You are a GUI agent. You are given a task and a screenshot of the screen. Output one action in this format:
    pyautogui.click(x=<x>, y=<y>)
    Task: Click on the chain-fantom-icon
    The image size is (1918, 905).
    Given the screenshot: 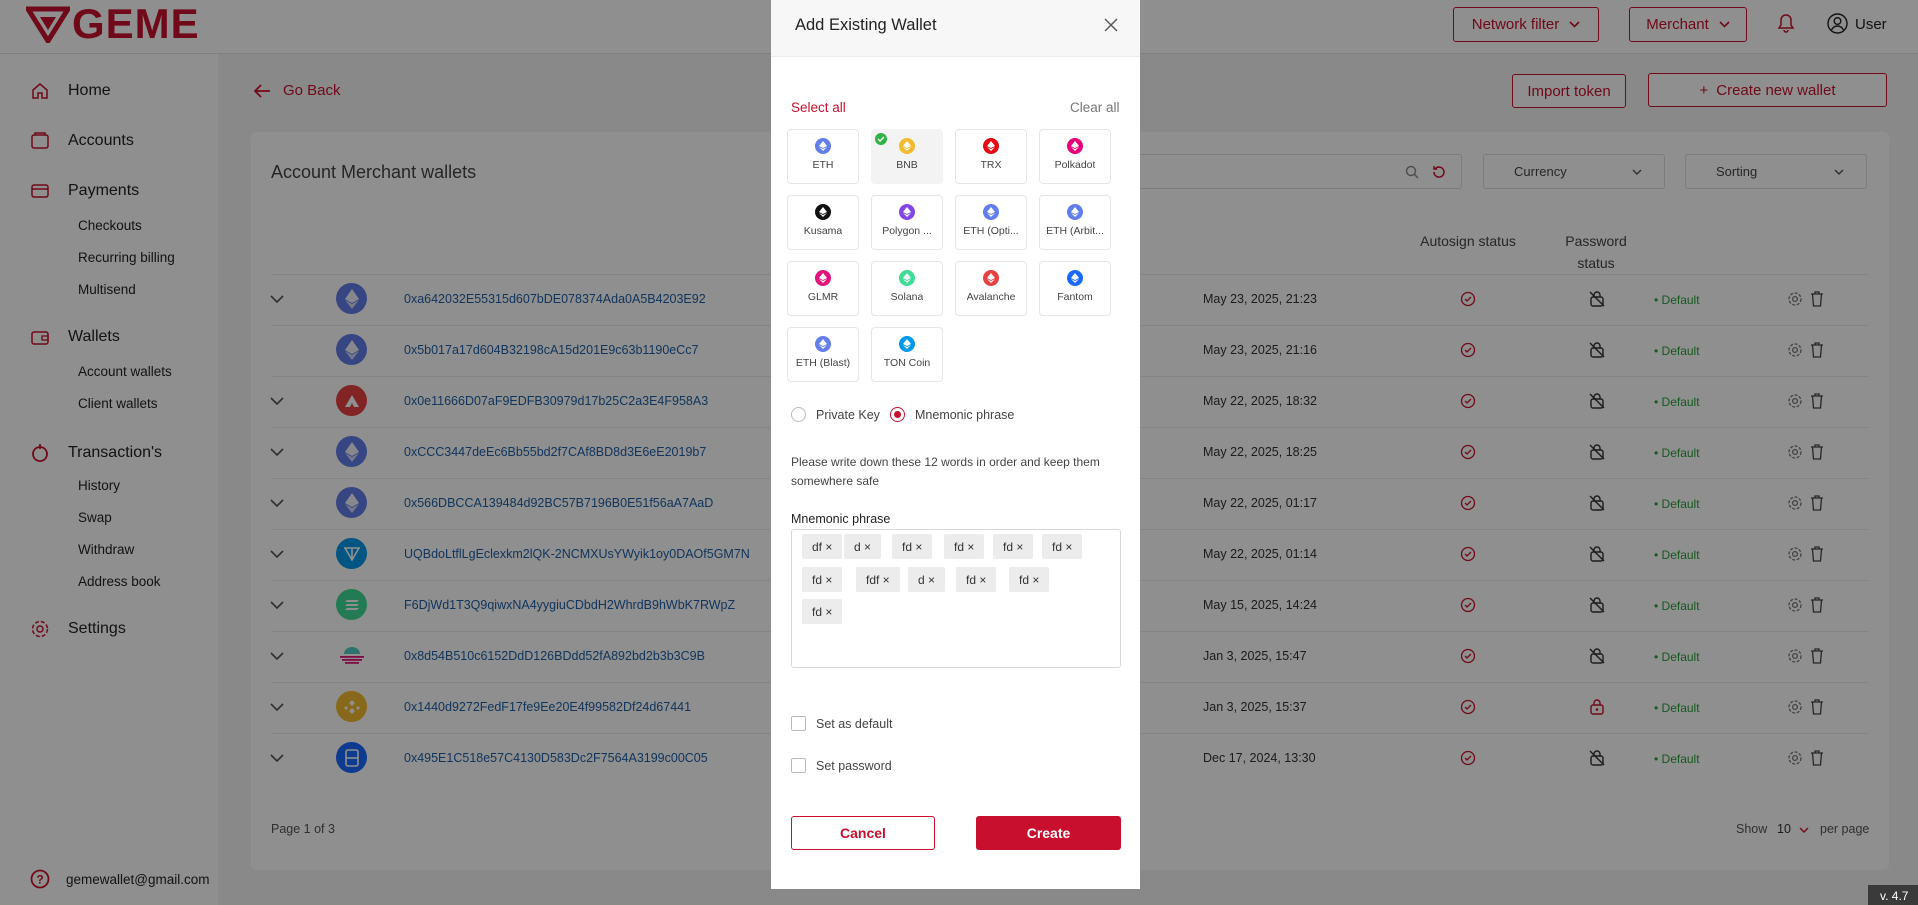 What is the action you would take?
    pyautogui.click(x=1075, y=278)
    